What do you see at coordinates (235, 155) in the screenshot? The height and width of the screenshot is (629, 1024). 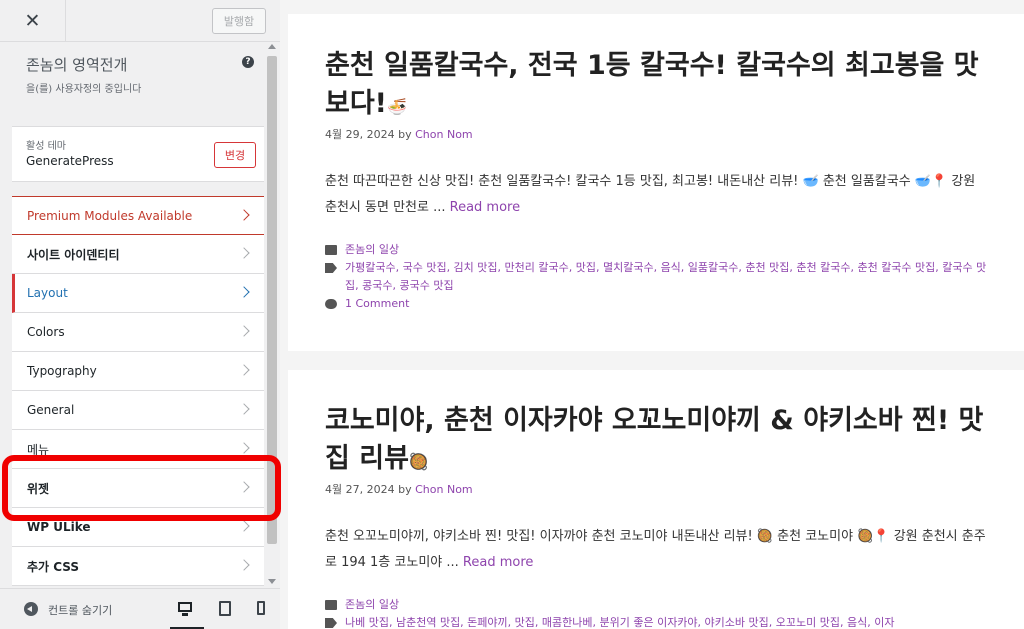 I see `change-theme-button: 변경` at bounding box center [235, 155].